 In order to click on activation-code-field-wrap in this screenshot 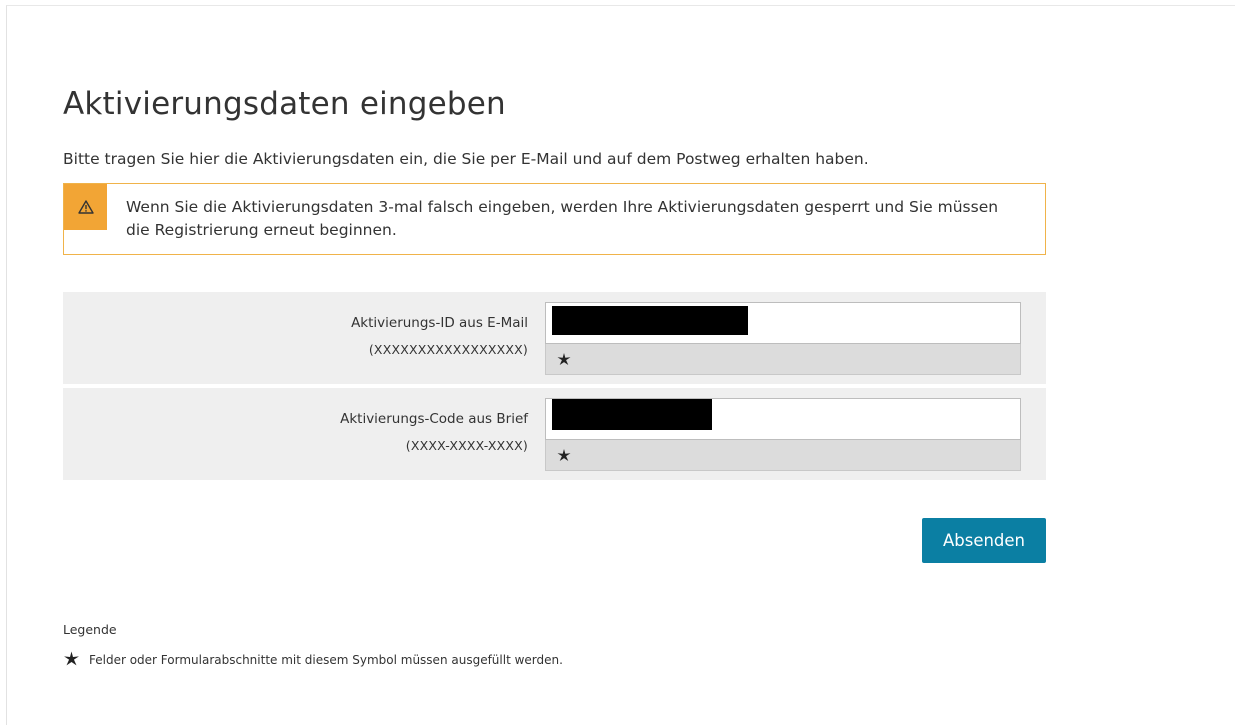, I will do `click(783, 434)`.